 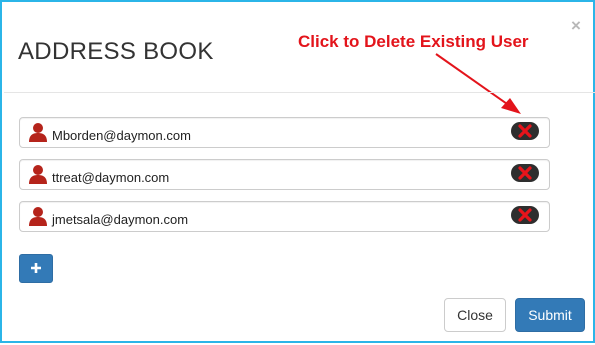 I want to click on user-email: jmetsala@daymon.com, so click(x=120, y=219).